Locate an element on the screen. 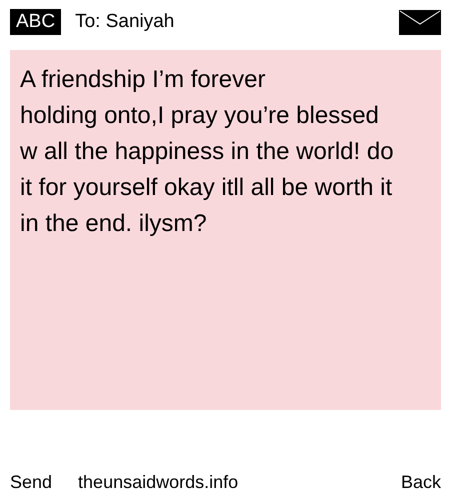 This screenshot has width=450, height=500. back-button: Back is located at coordinates (420, 482).